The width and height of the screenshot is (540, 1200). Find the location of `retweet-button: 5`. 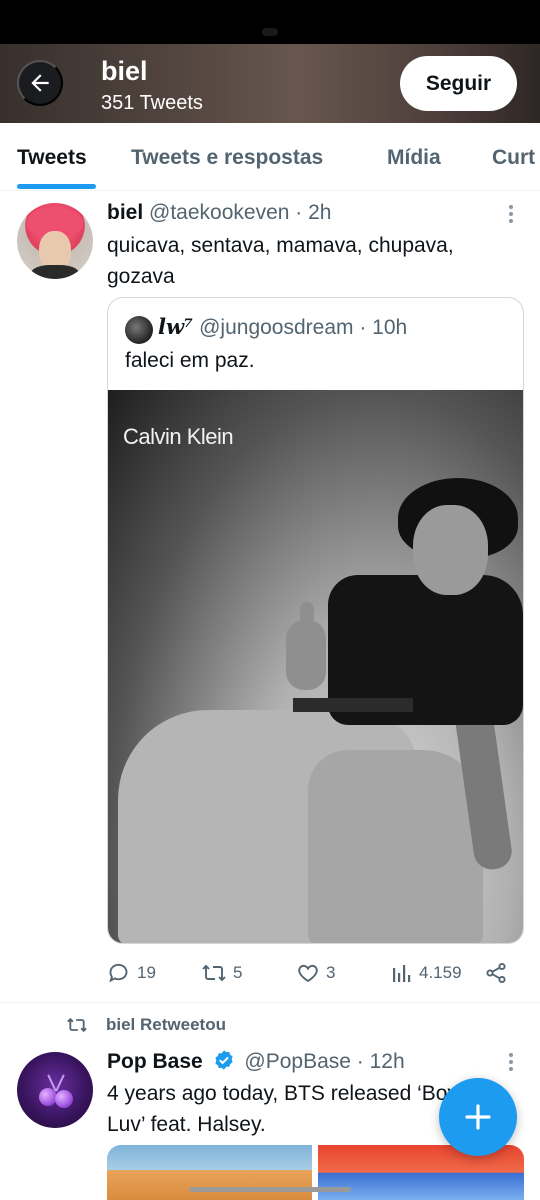

retweet-button: 5 is located at coordinates (221, 973).